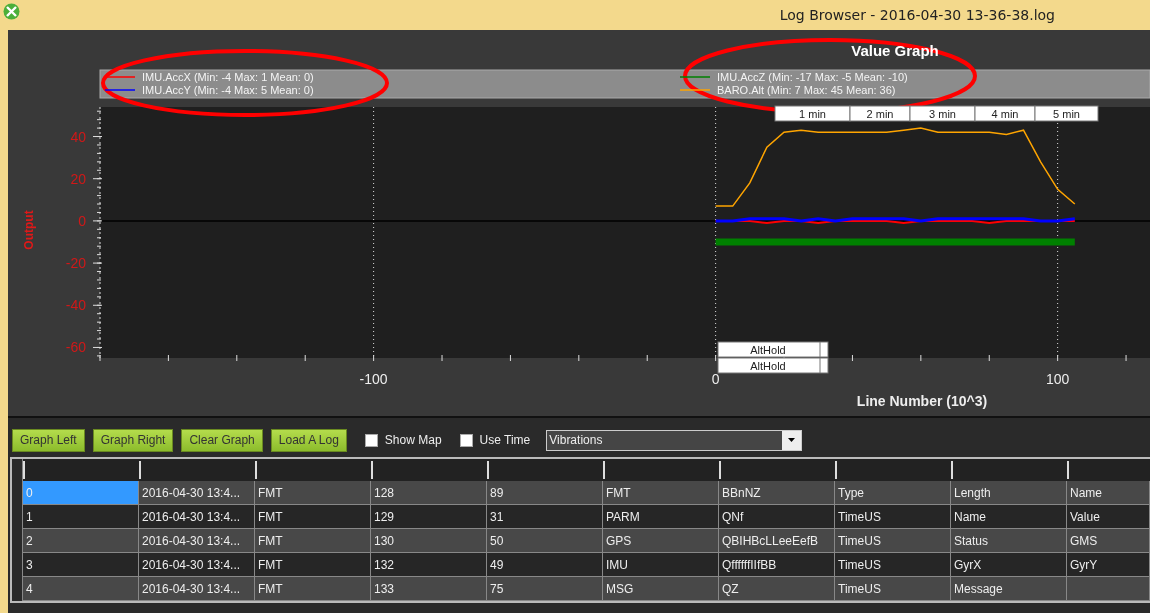  Describe the element at coordinates (11, 11) in the screenshot. I see `app-icon` at that location.